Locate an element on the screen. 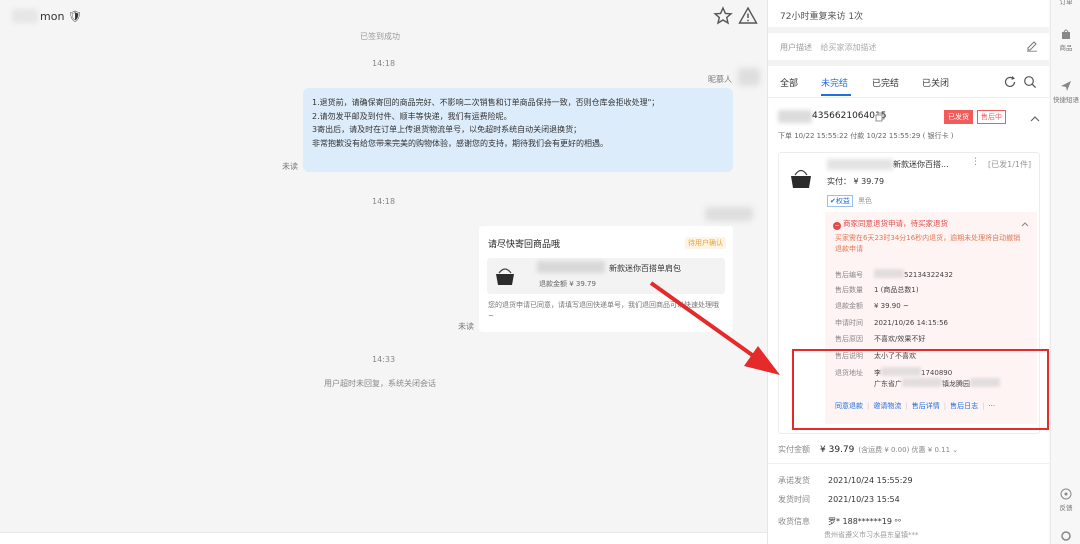 Image resolution: width=1080 pixels, height=544 pixels. active-tab-indicator is located at coordinates (836, 95).